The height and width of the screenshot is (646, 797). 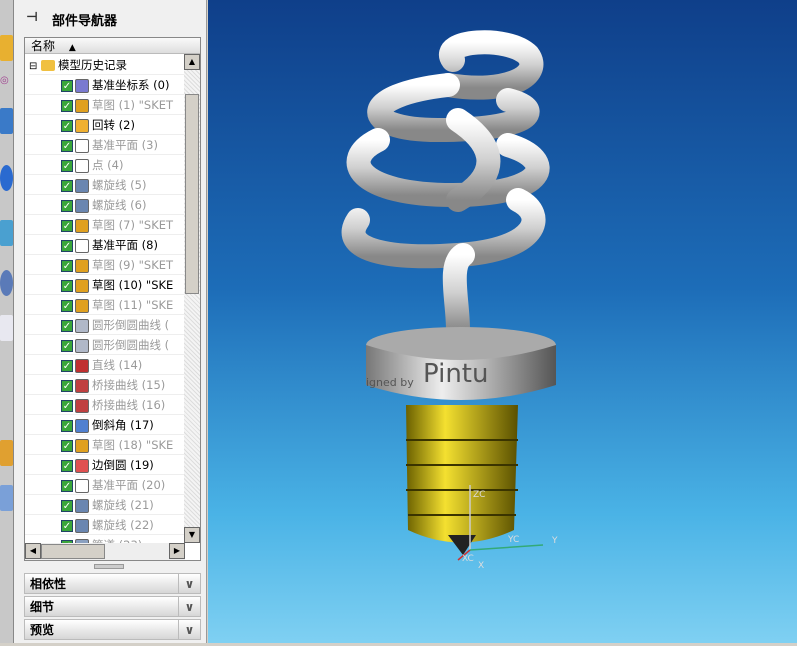 I want to click on tree-item: ✓ 基准平面 (20), so click(x=105, y=485).